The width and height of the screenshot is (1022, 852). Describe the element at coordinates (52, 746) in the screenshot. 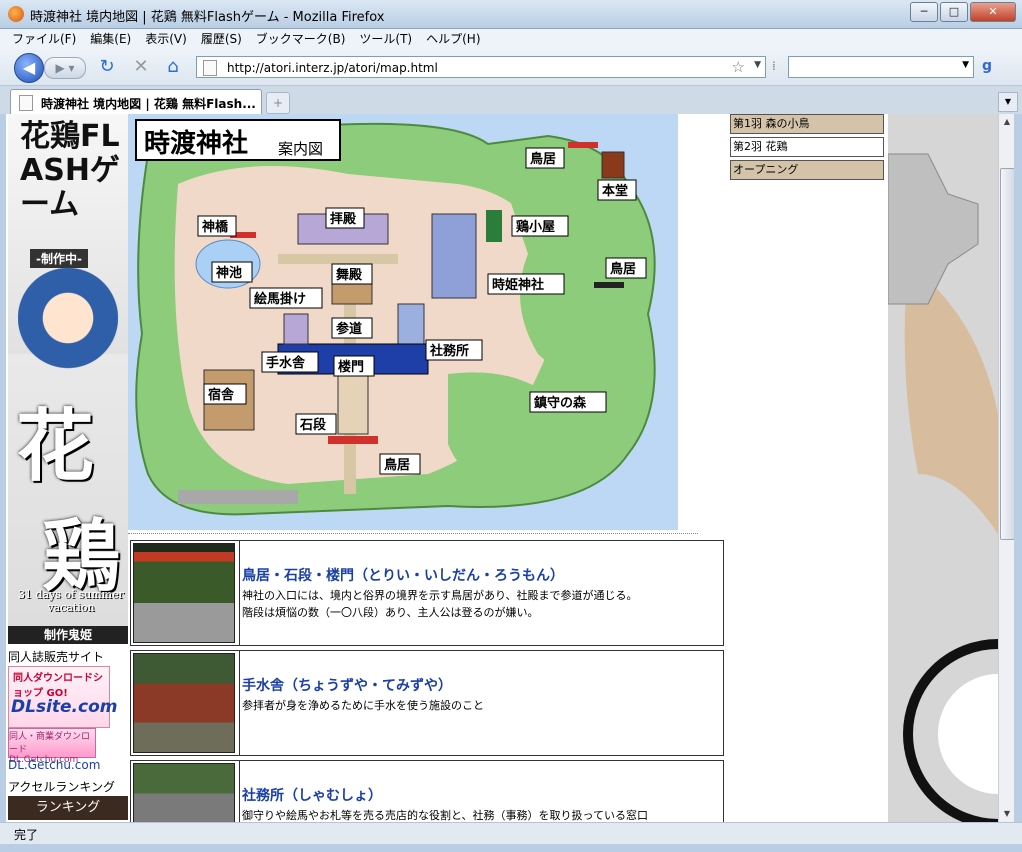

I see `getchu-banner: 同人・商業ダウンロード DL.Getchu.com` at that location.